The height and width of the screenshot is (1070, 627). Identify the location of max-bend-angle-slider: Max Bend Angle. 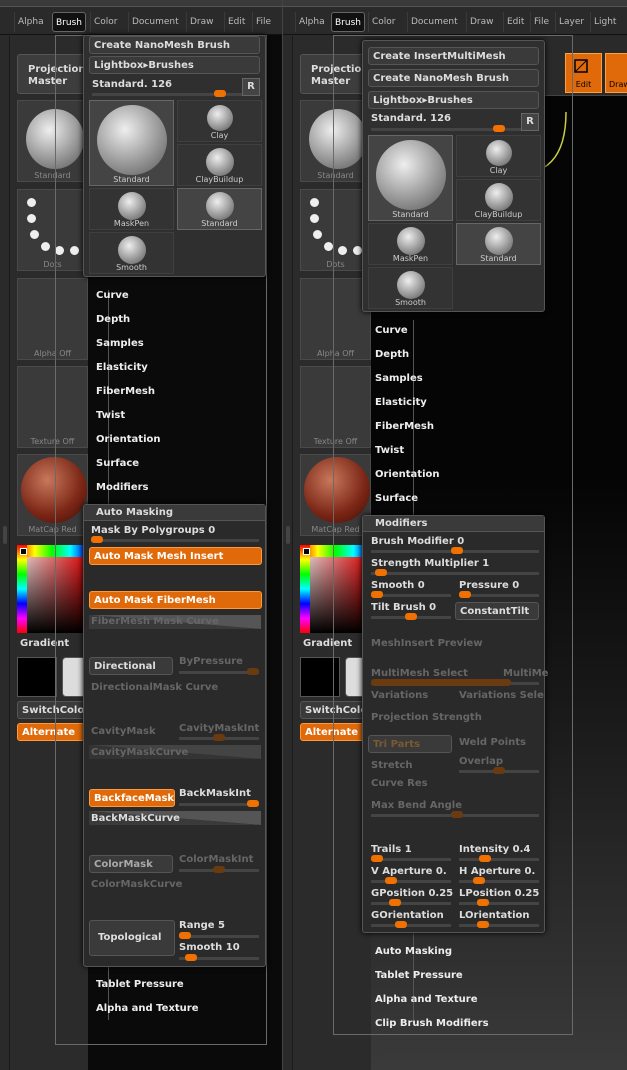
(416, 805).